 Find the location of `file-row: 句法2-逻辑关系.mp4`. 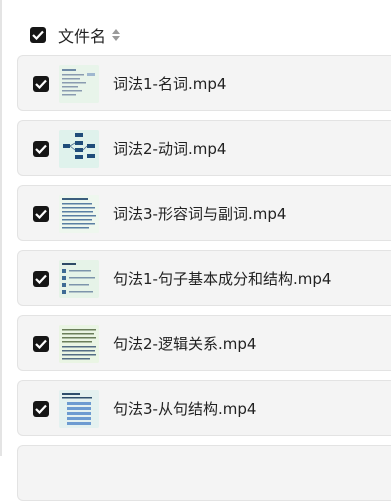

file-row: 句法2-逻辑关系.mp4 is located at coordinates (204, 343).